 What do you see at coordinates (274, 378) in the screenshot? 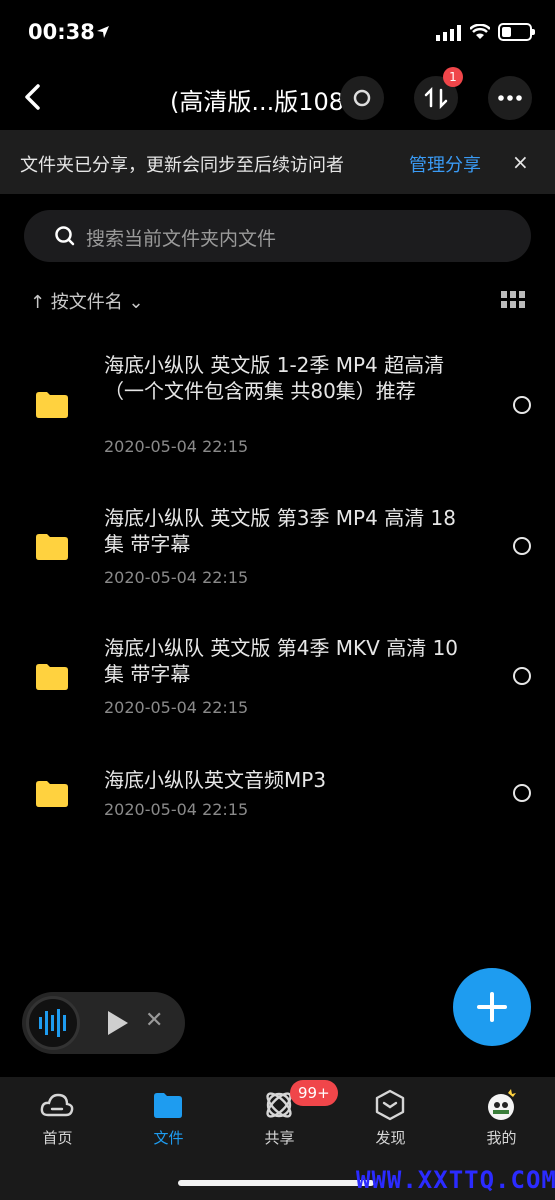
I see `file-name: 海底小纵队 英文版 1-2季 MP4 超高清（一个文件包含两集 共80集）推荐` at bounding box center [274, 378].